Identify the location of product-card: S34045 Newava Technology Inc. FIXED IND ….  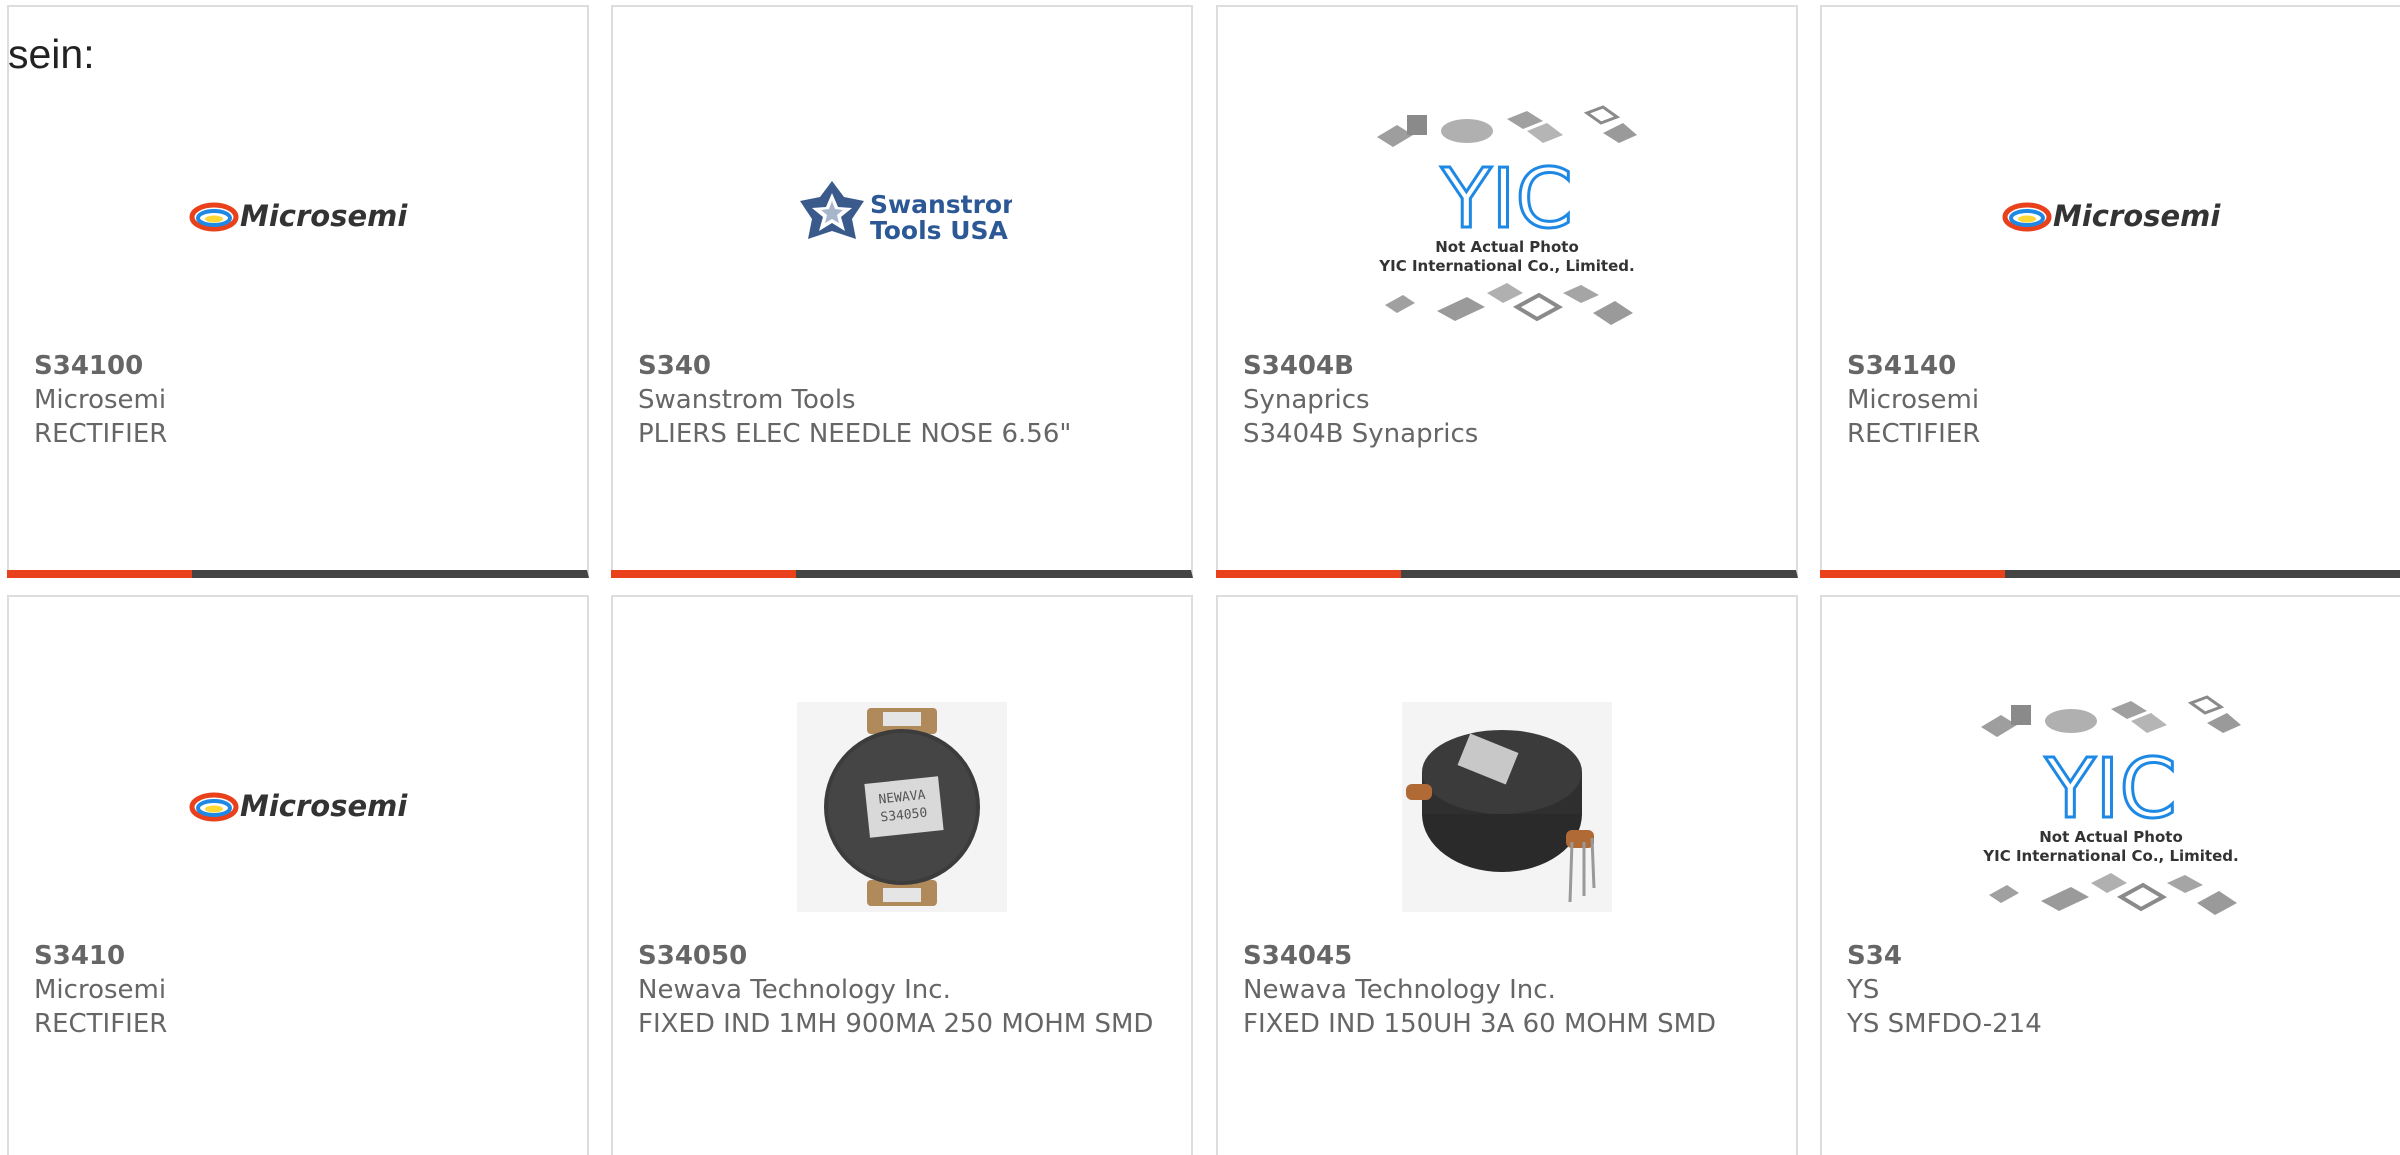
(1507, 875).